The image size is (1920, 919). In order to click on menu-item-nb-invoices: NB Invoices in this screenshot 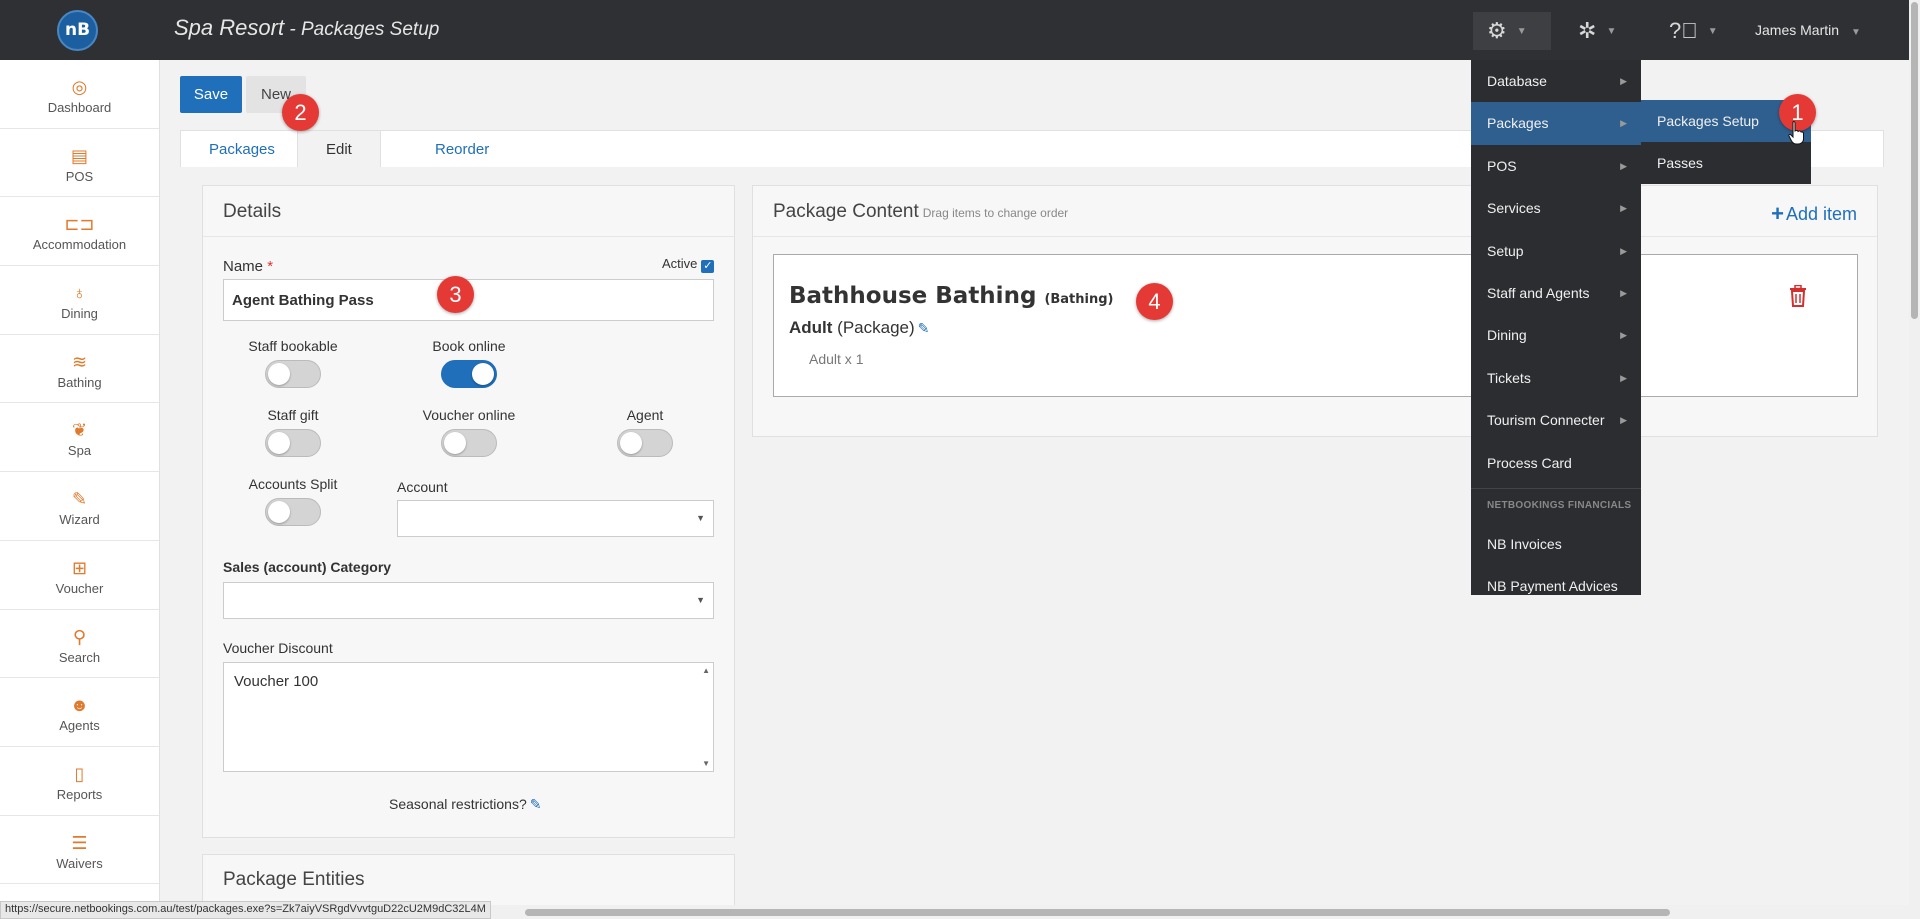, I will do `click(1556, 544)`.